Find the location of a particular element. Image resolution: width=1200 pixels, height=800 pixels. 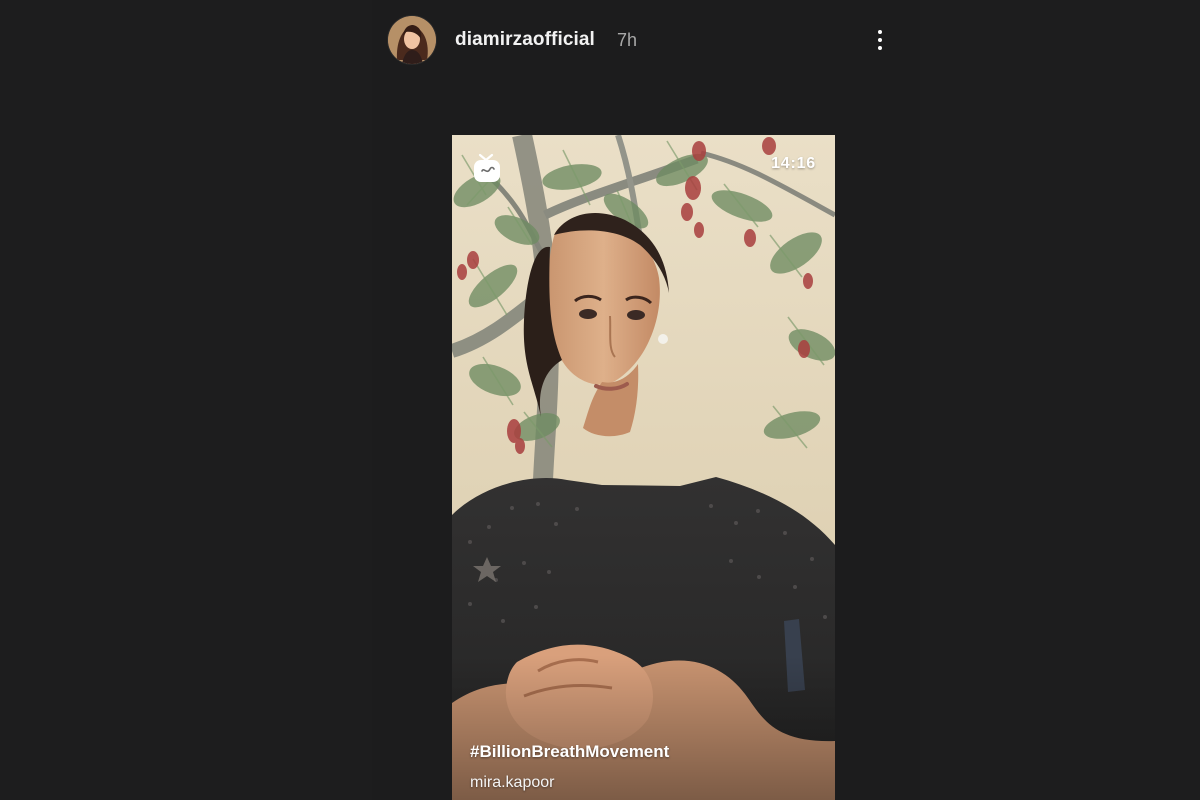

video-author: mira.kapoor is located at coordinates (512, 783).